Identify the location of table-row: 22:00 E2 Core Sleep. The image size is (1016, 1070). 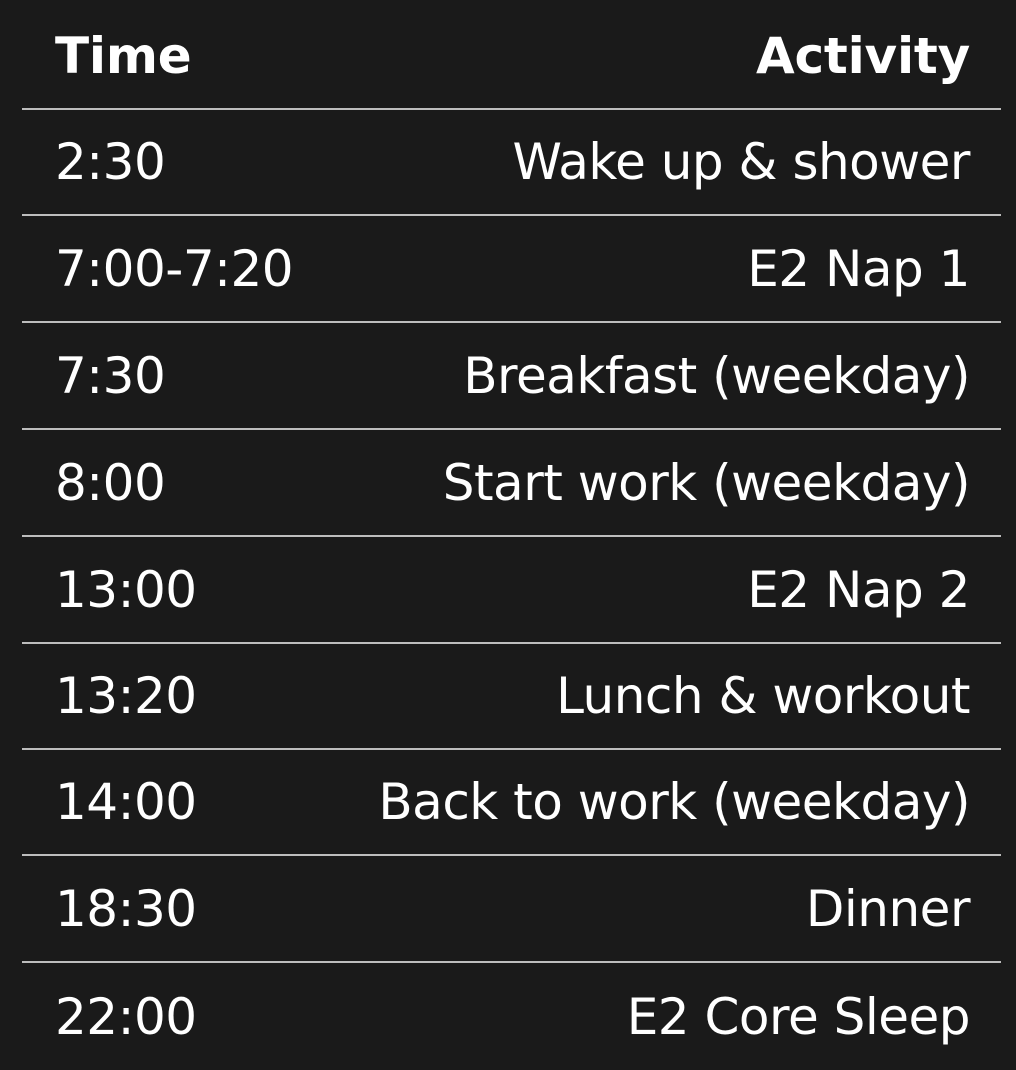
(511, 1017).